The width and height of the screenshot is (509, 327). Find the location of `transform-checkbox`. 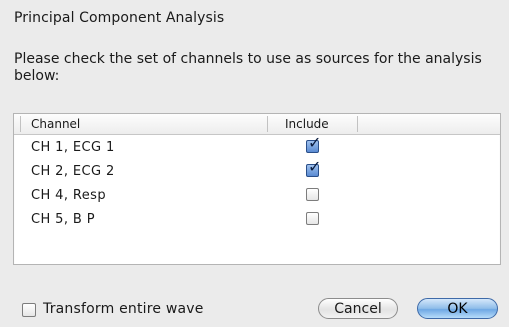

transform-checkbox is located at coordinates (29, 310).